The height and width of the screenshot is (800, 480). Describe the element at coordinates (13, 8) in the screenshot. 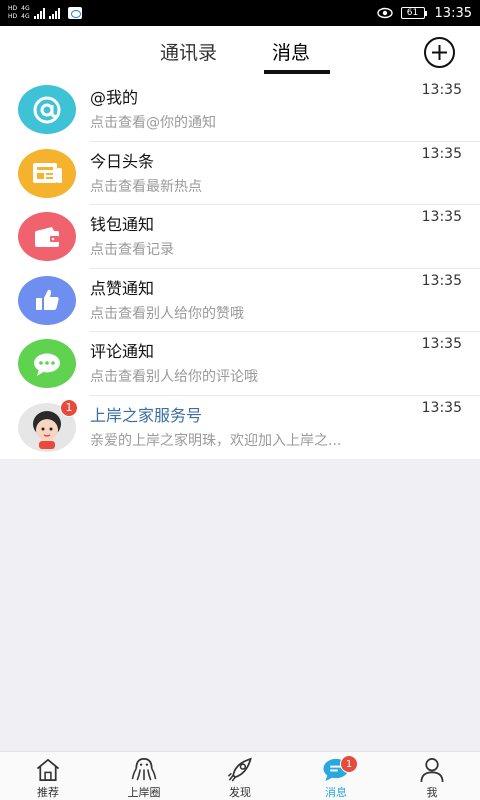

I see `sim1-label: HD` at that location.